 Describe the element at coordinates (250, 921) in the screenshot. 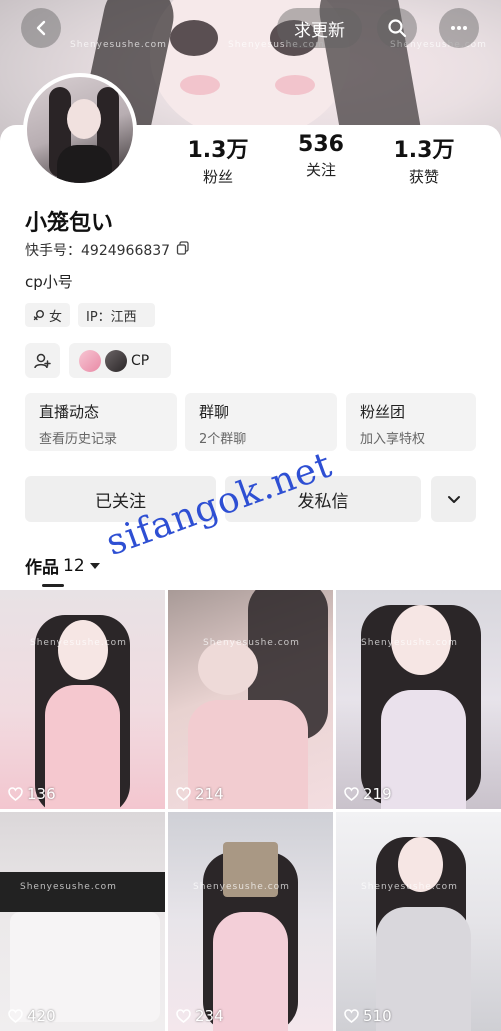

I see `video-thumbnail: Shenyesushe.com 234` at that location.